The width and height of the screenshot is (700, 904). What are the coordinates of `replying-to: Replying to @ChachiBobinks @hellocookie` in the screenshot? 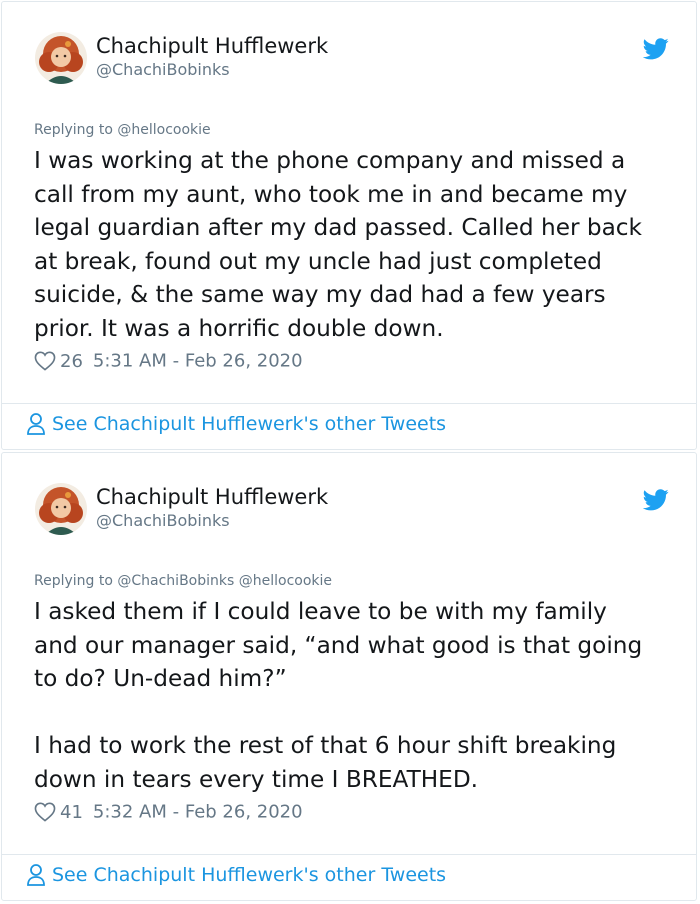 It's located at (183, 581).